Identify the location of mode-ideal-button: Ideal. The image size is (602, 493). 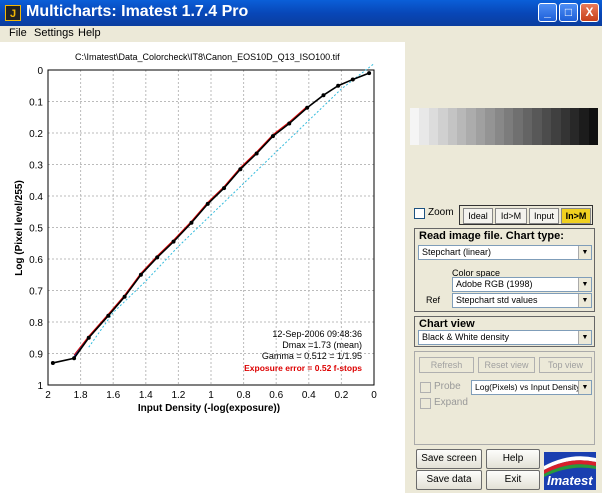
(478, 216).